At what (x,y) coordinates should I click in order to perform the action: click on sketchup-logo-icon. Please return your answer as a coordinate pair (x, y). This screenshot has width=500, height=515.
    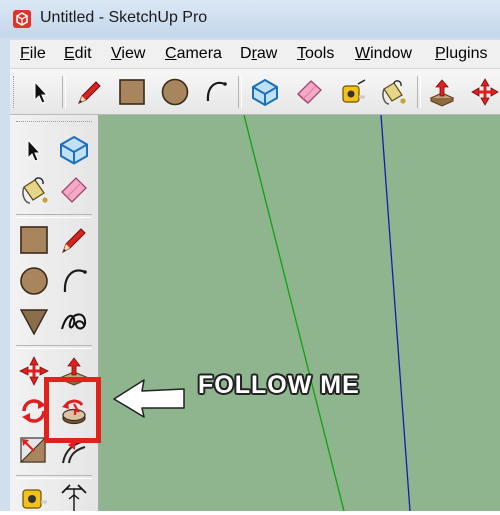
    Looking at the image, I should click on (22, 19).